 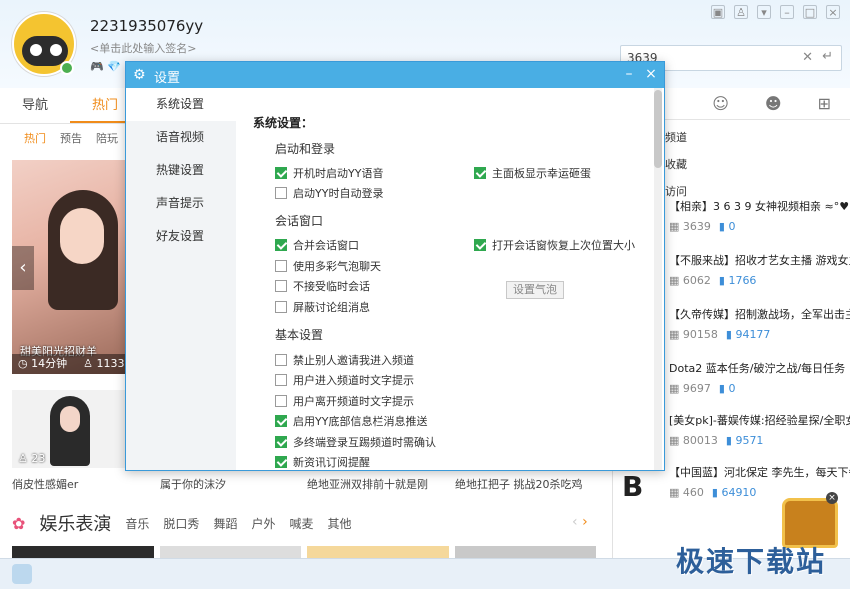 What do you see at coordinates (718, 12) in the screenshot?
I see `skin-icon: ▣` at bounding box center [718, 12].